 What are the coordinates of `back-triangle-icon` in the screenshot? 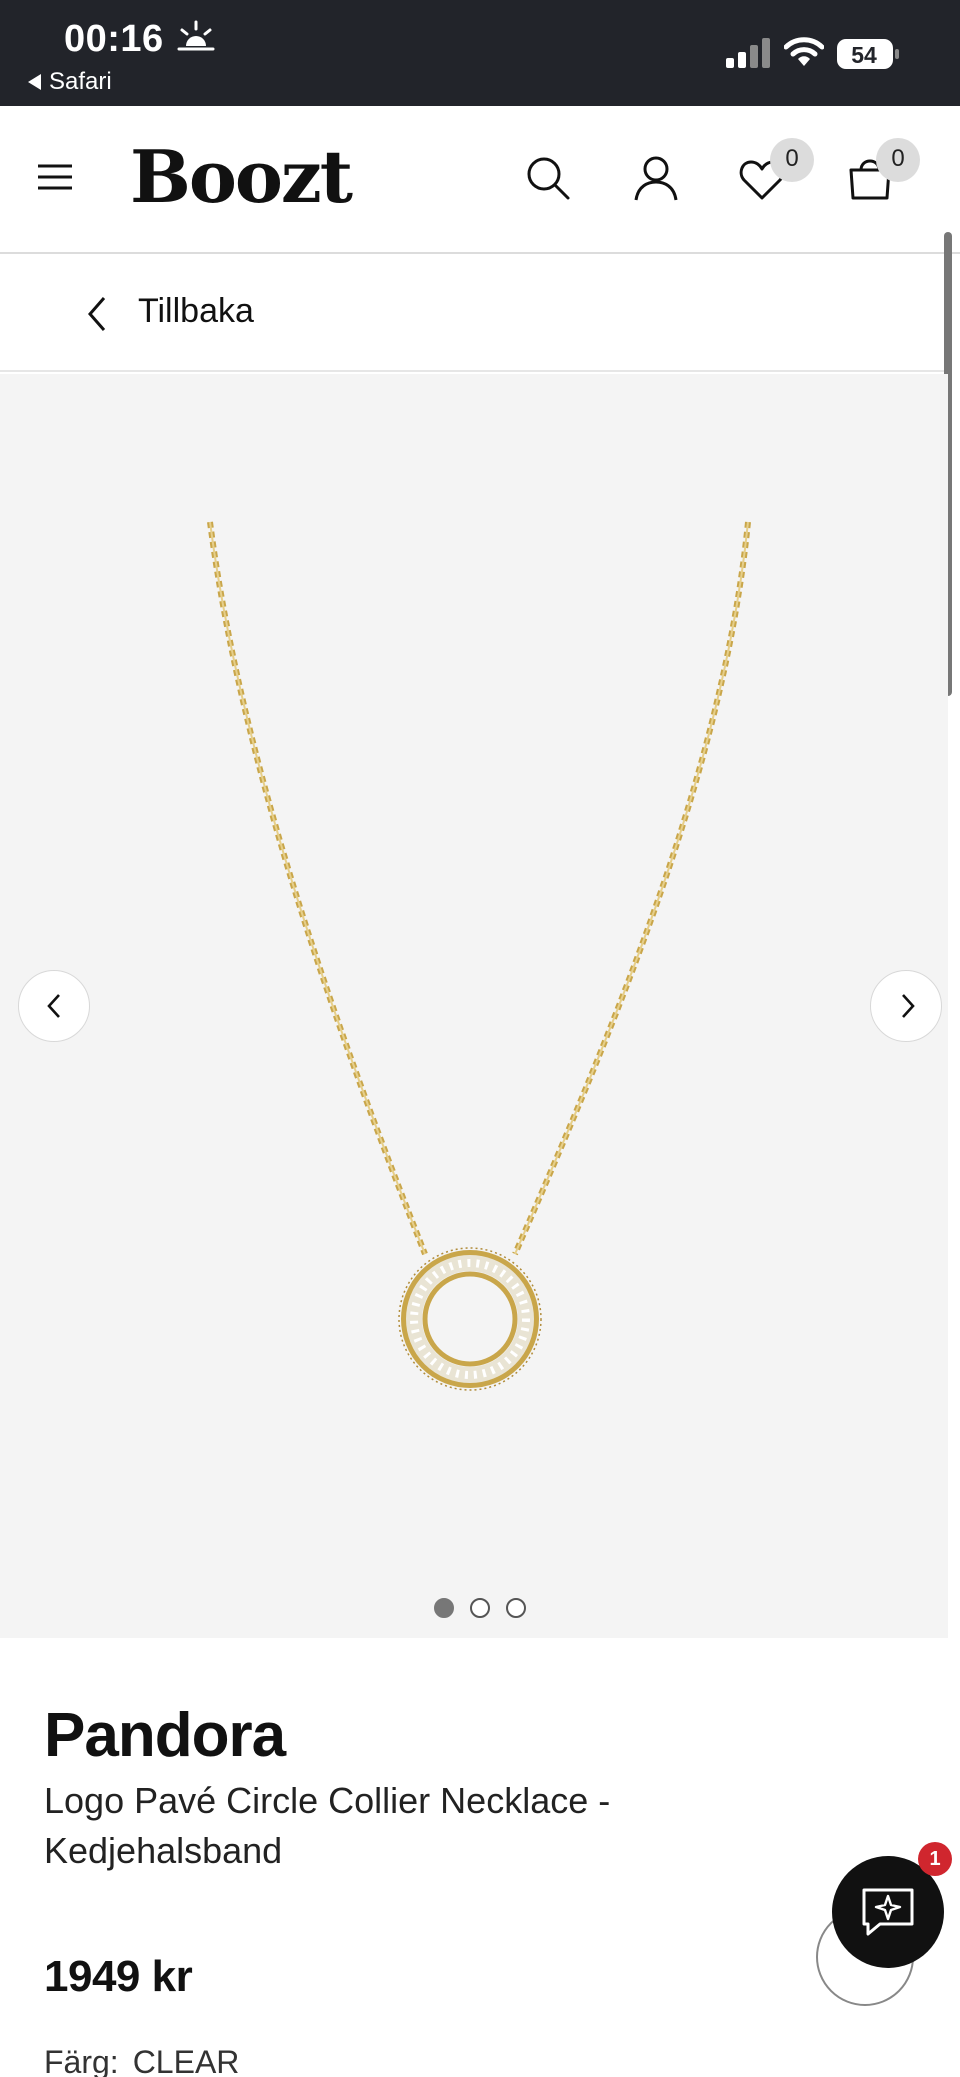 It's located at (34, 82).